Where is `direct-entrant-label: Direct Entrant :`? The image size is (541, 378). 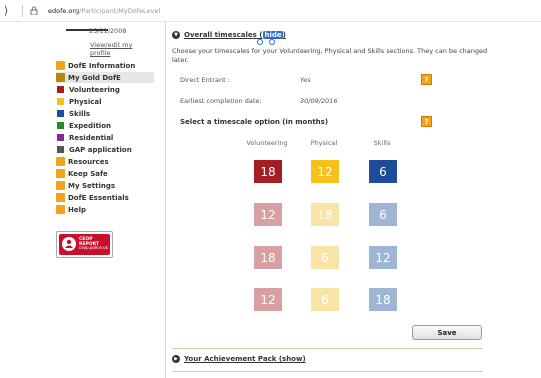
direct-entrant-label: Direct Entrant : is located at coordinates (205, 80).